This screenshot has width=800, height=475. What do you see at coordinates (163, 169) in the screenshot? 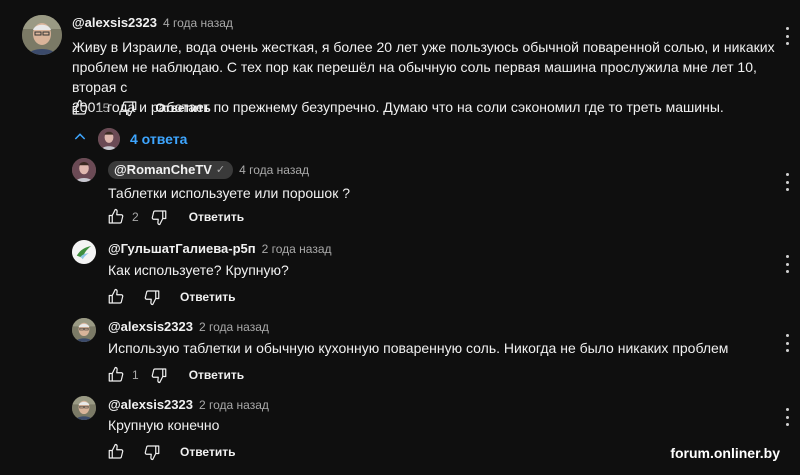
I see `author-name: @RomanCheTV` at bounding box center [163, 169].